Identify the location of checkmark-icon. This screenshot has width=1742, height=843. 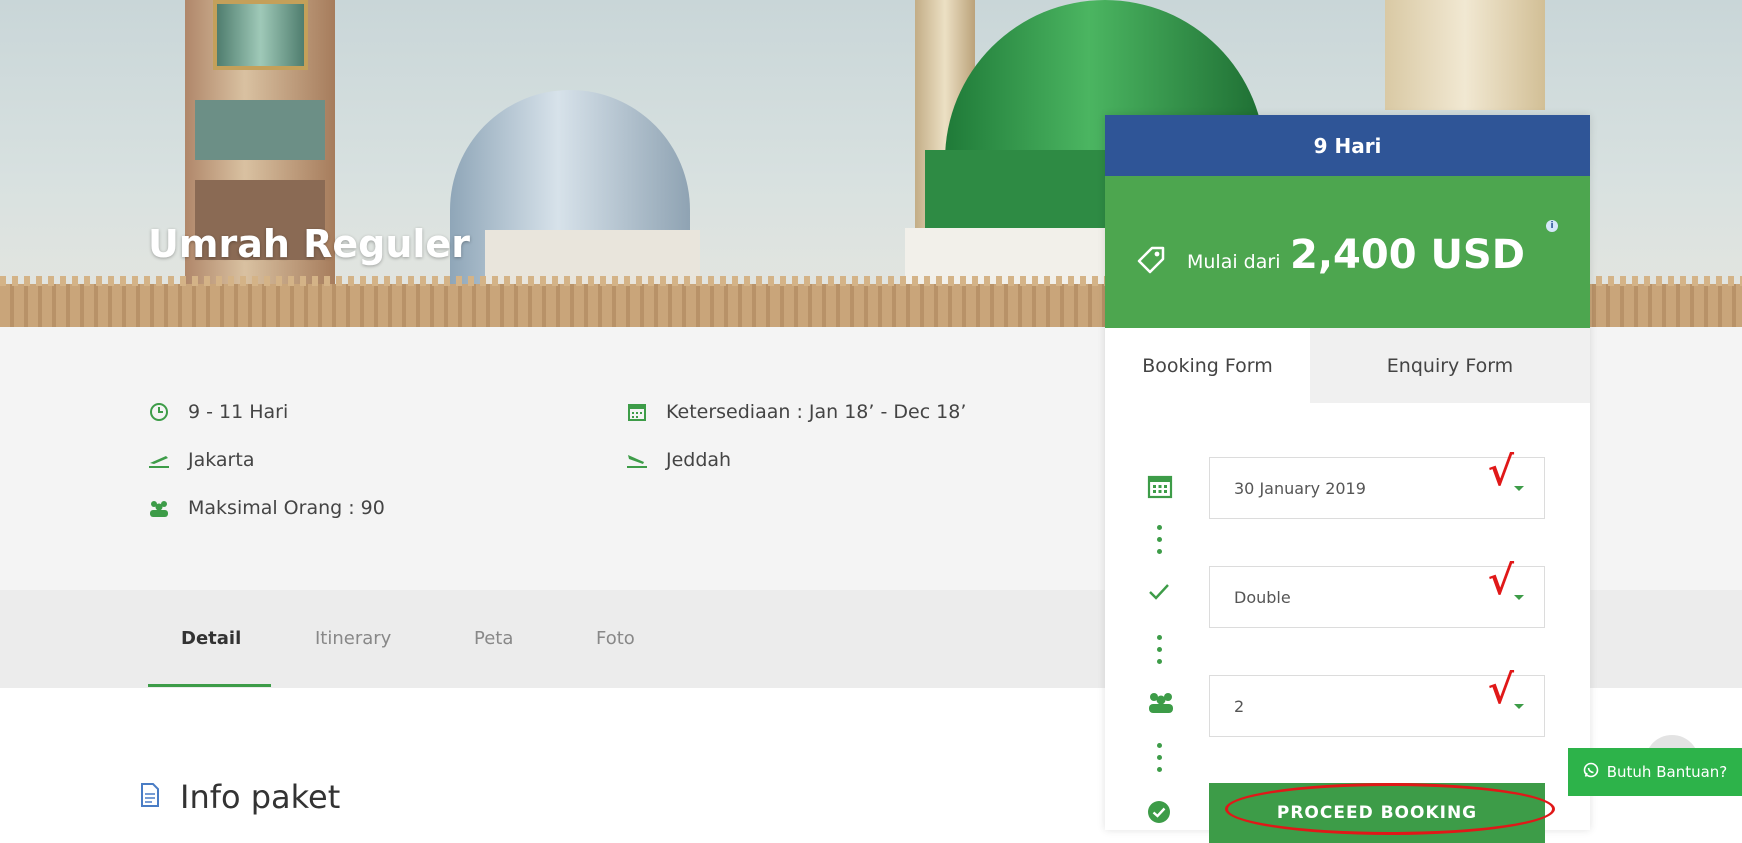
(1159, 594).